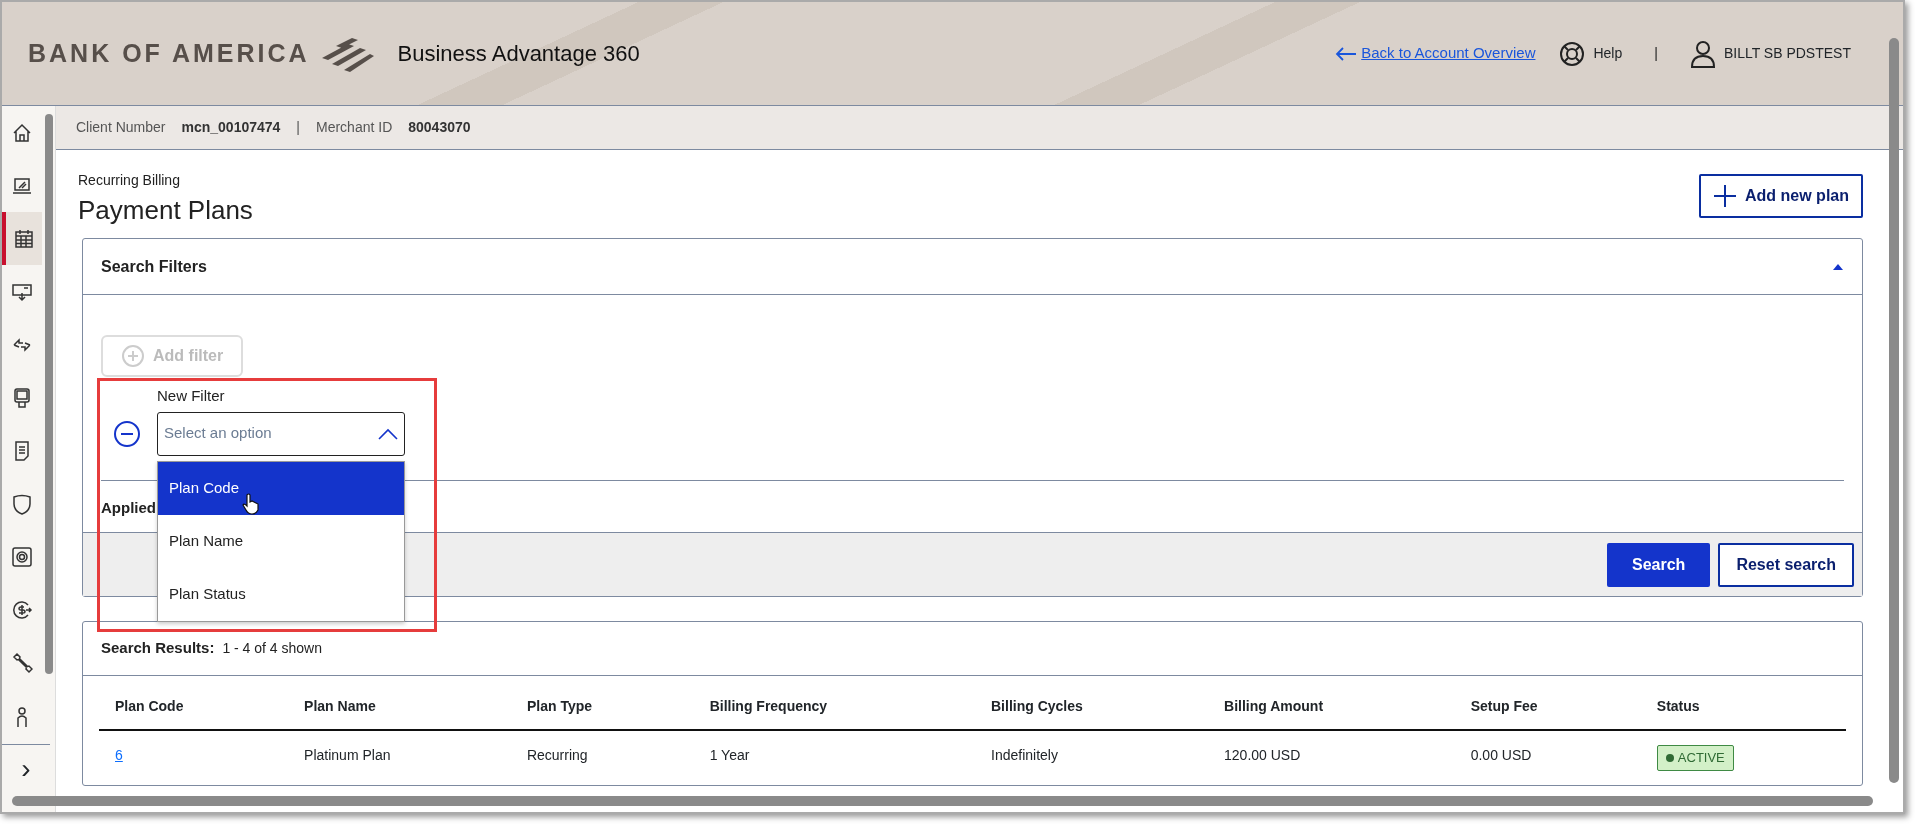 This screenshot has width=1917, height=826. I want to click on filters-title: Search Filters, so click(154, 266).